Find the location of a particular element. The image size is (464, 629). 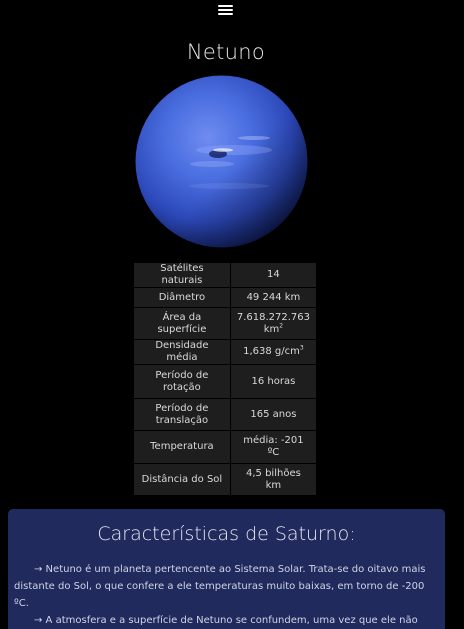

row-label: Densidade média is located at coordinates (182, 352).